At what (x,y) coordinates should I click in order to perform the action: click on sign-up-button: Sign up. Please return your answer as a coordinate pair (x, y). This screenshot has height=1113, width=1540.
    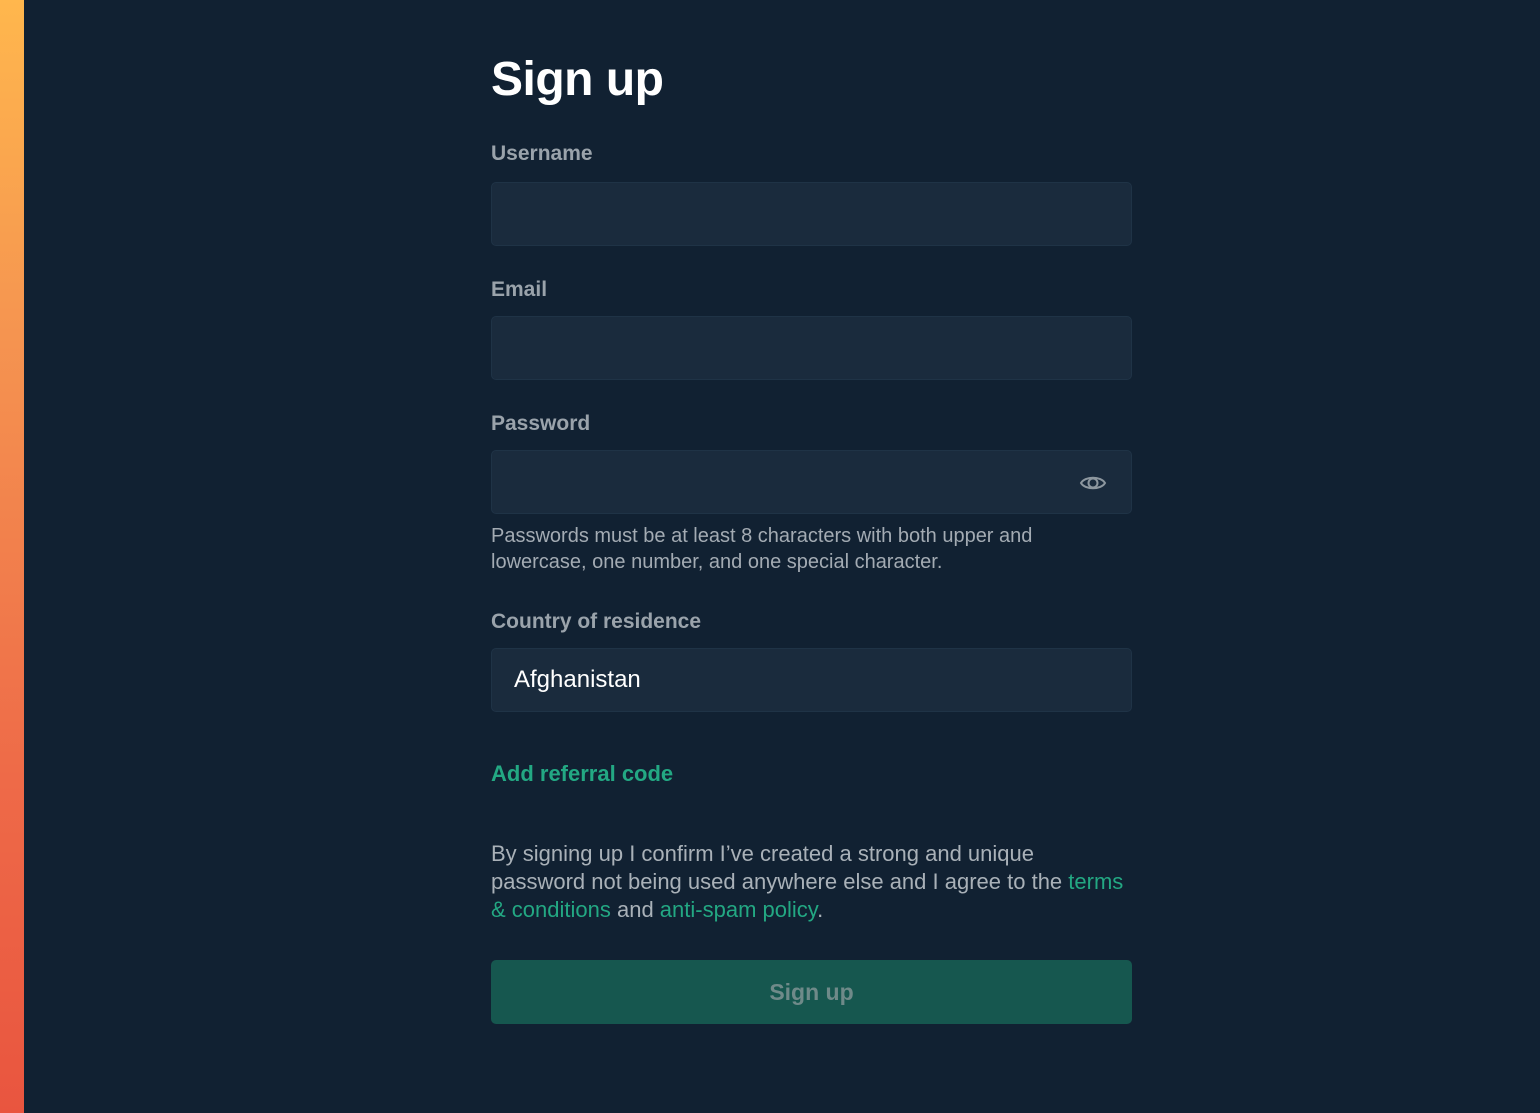
    Looking at the image, I should click on (811, 992).